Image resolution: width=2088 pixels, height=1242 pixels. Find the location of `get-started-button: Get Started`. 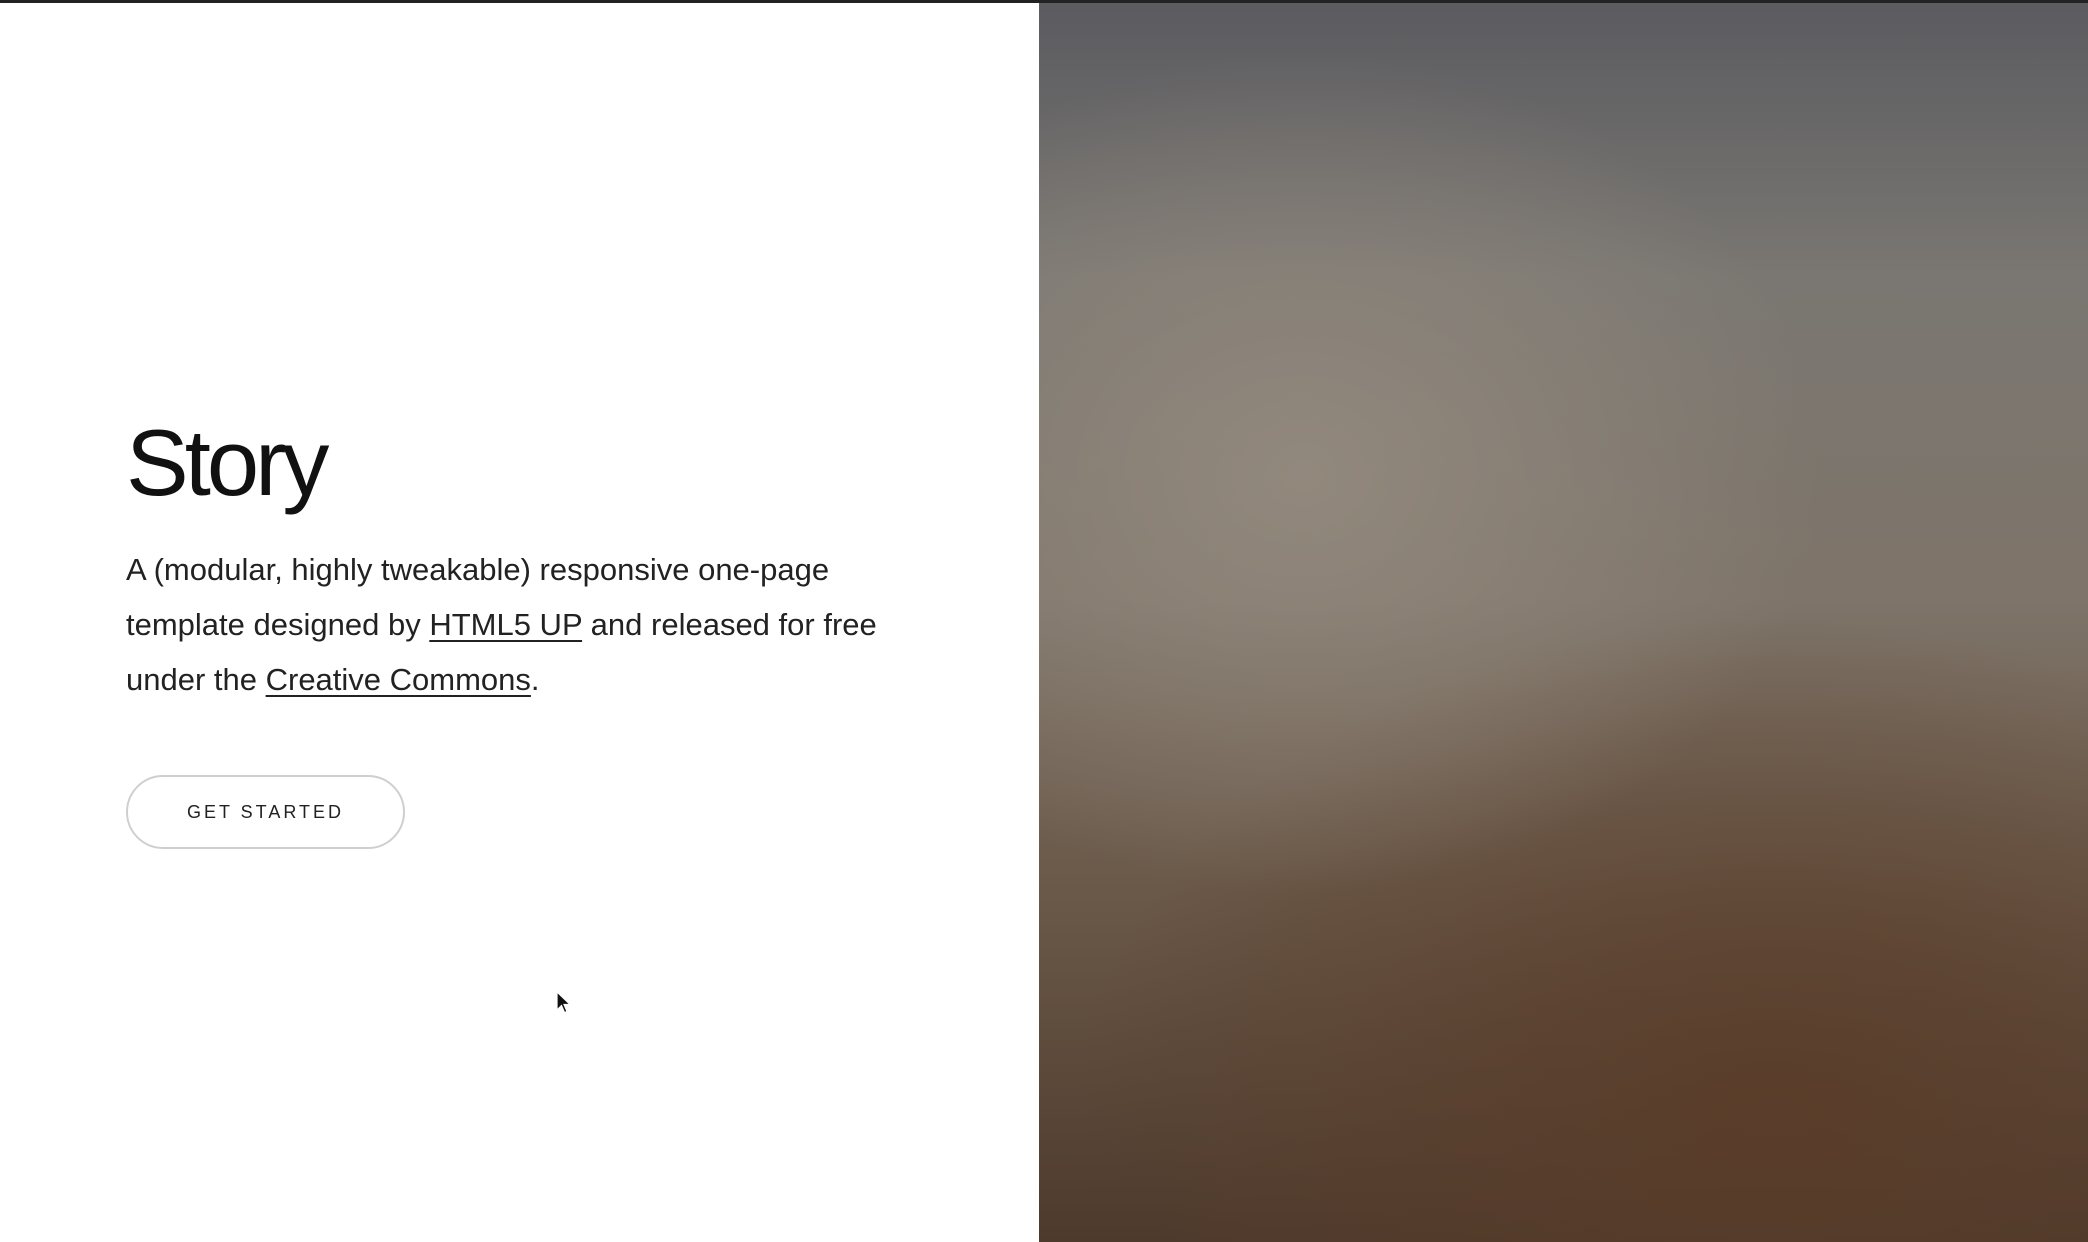

get-started-button: Get Started is located at coordinates (265, 812).